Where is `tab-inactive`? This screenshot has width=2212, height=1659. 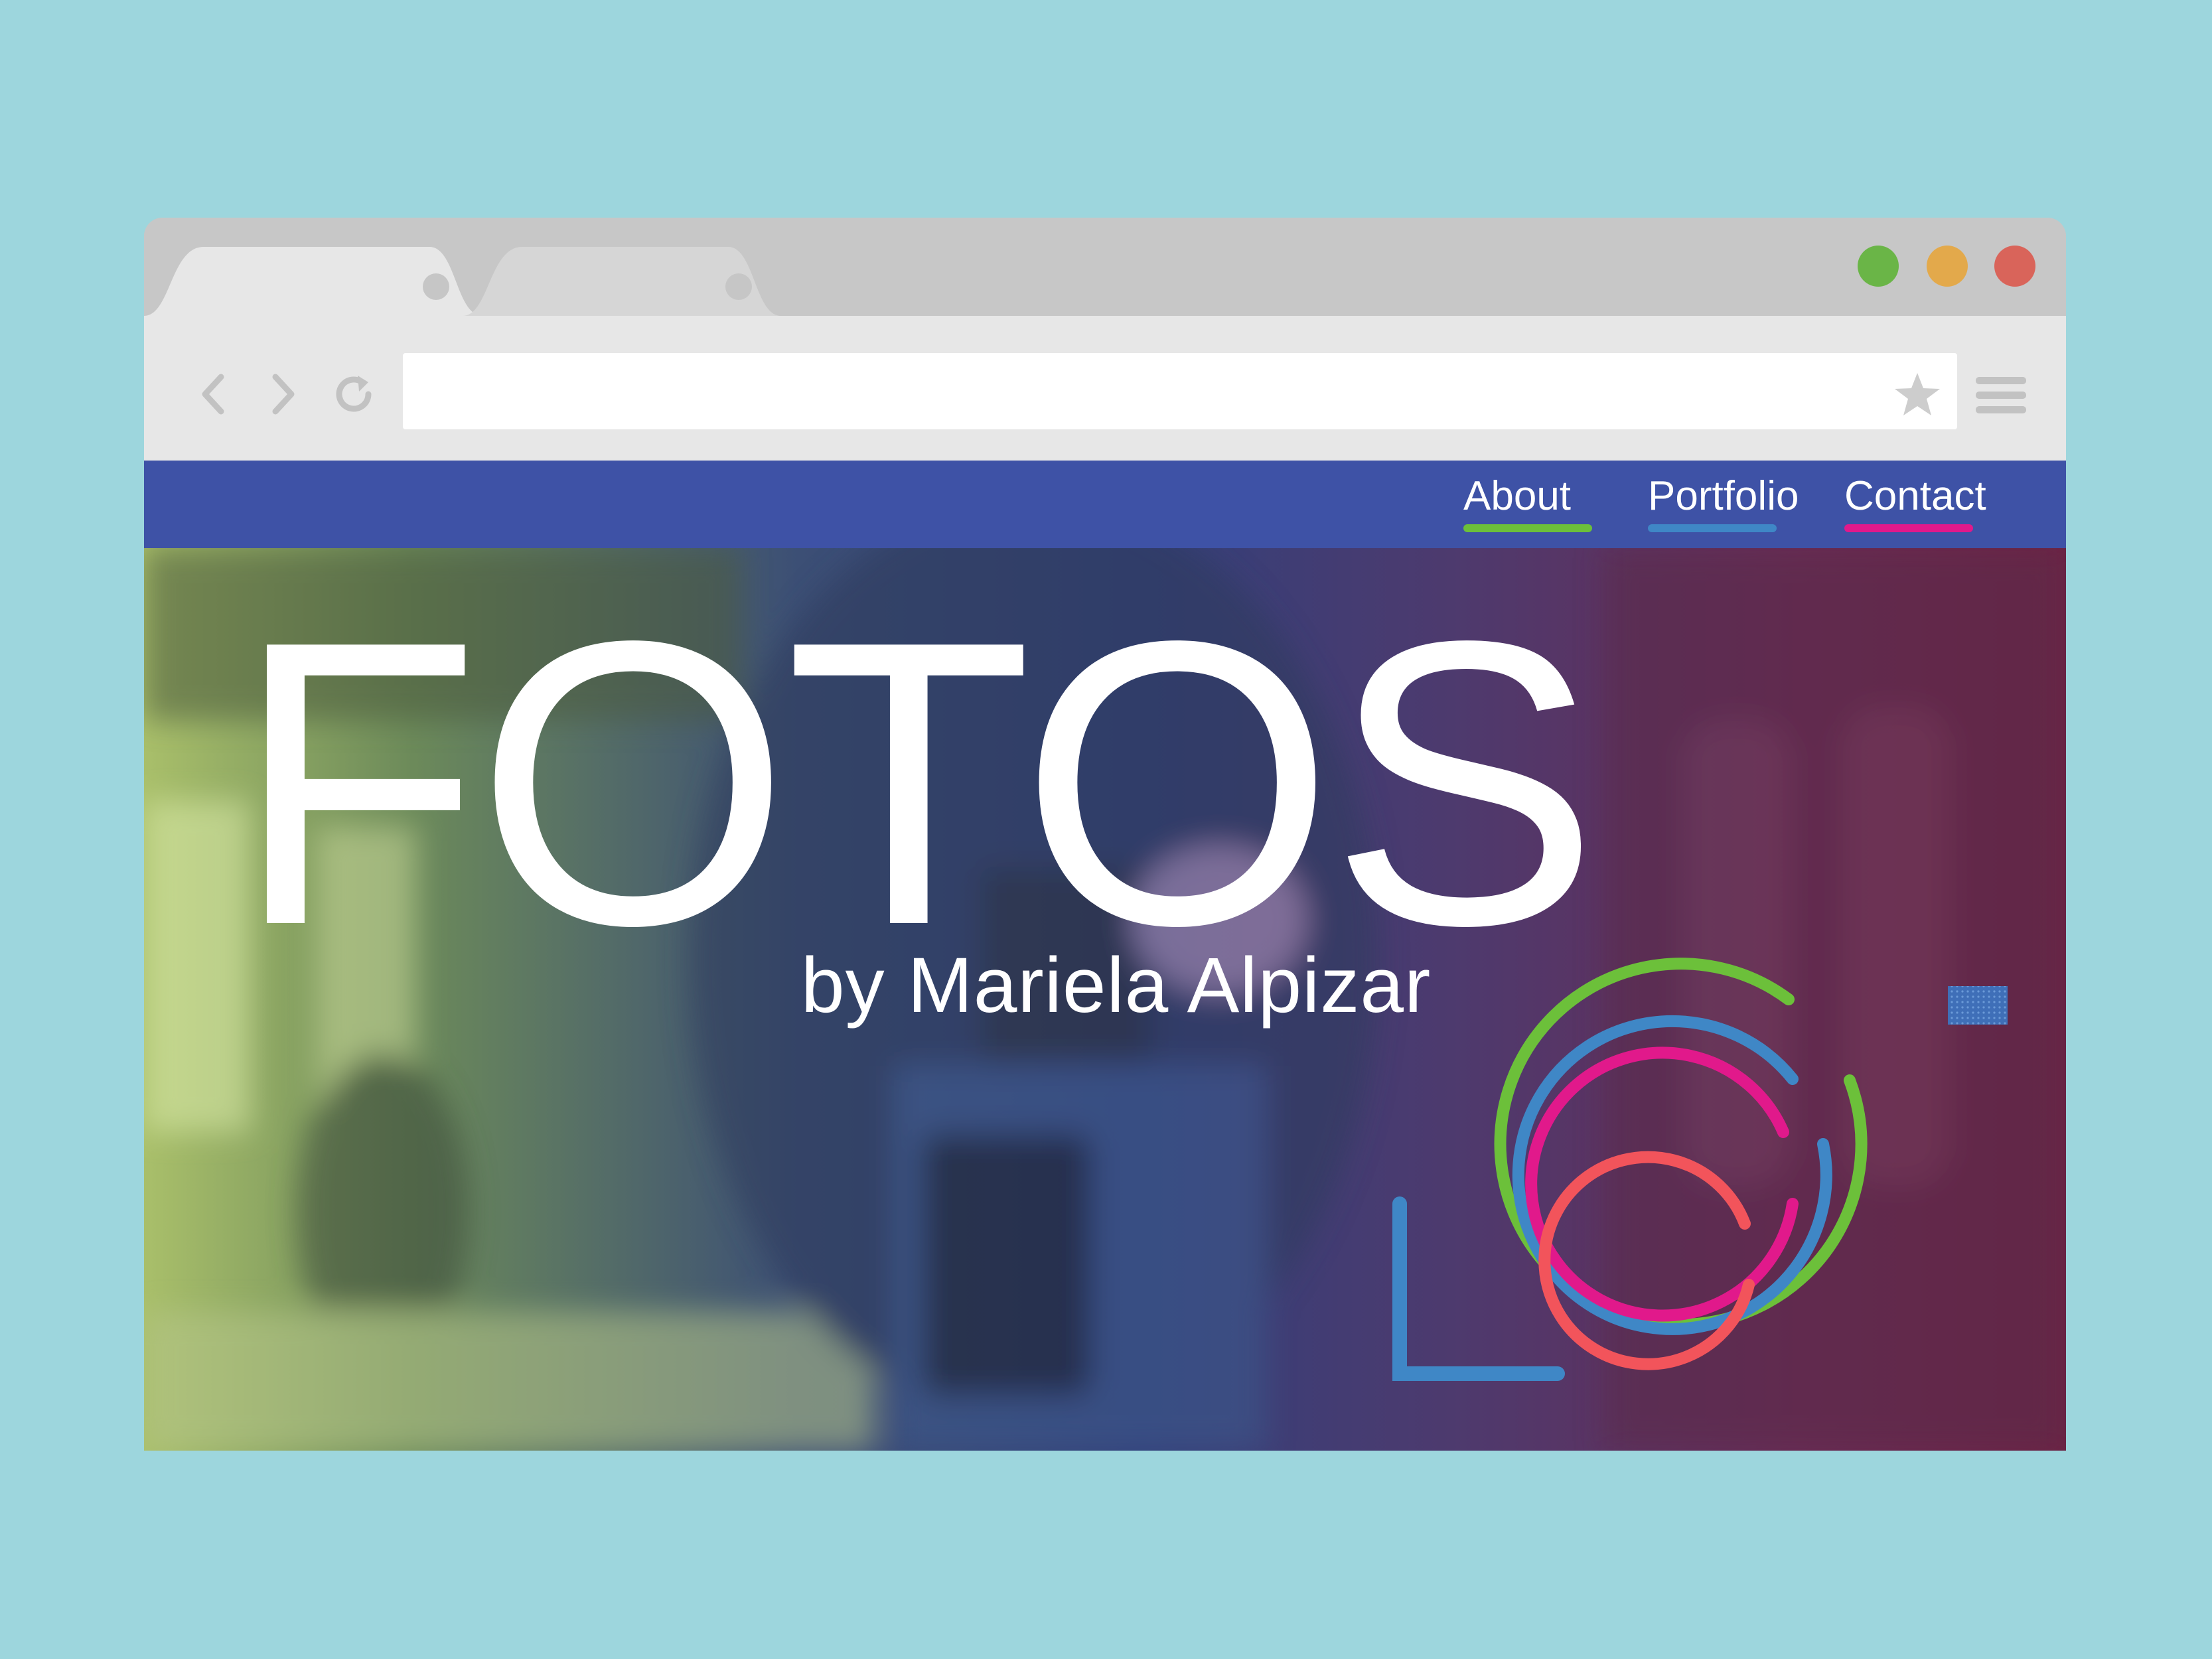 tab-inactive is located at coordinates (632, 281).